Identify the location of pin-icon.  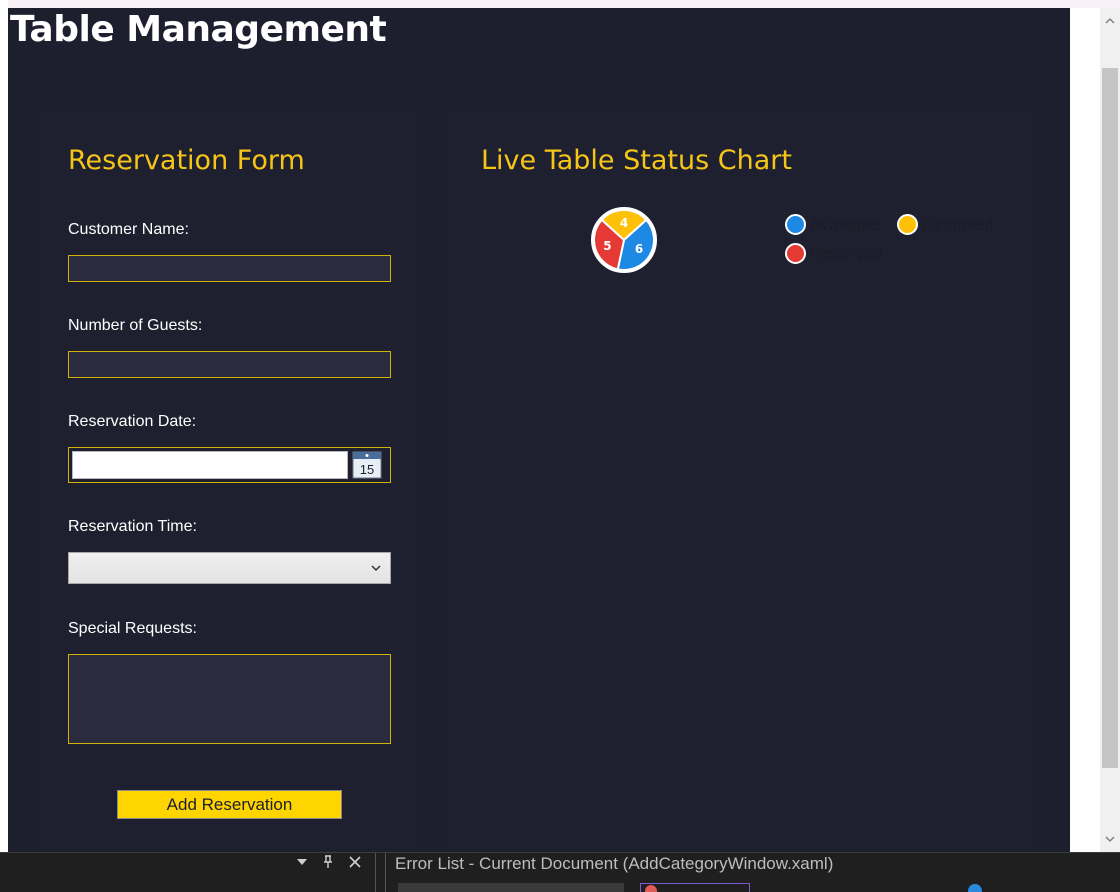
(328, 862).